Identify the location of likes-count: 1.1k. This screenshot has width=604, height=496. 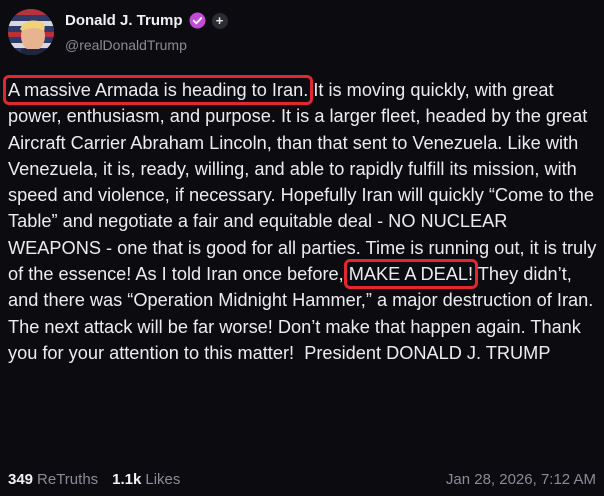
(126, 479).